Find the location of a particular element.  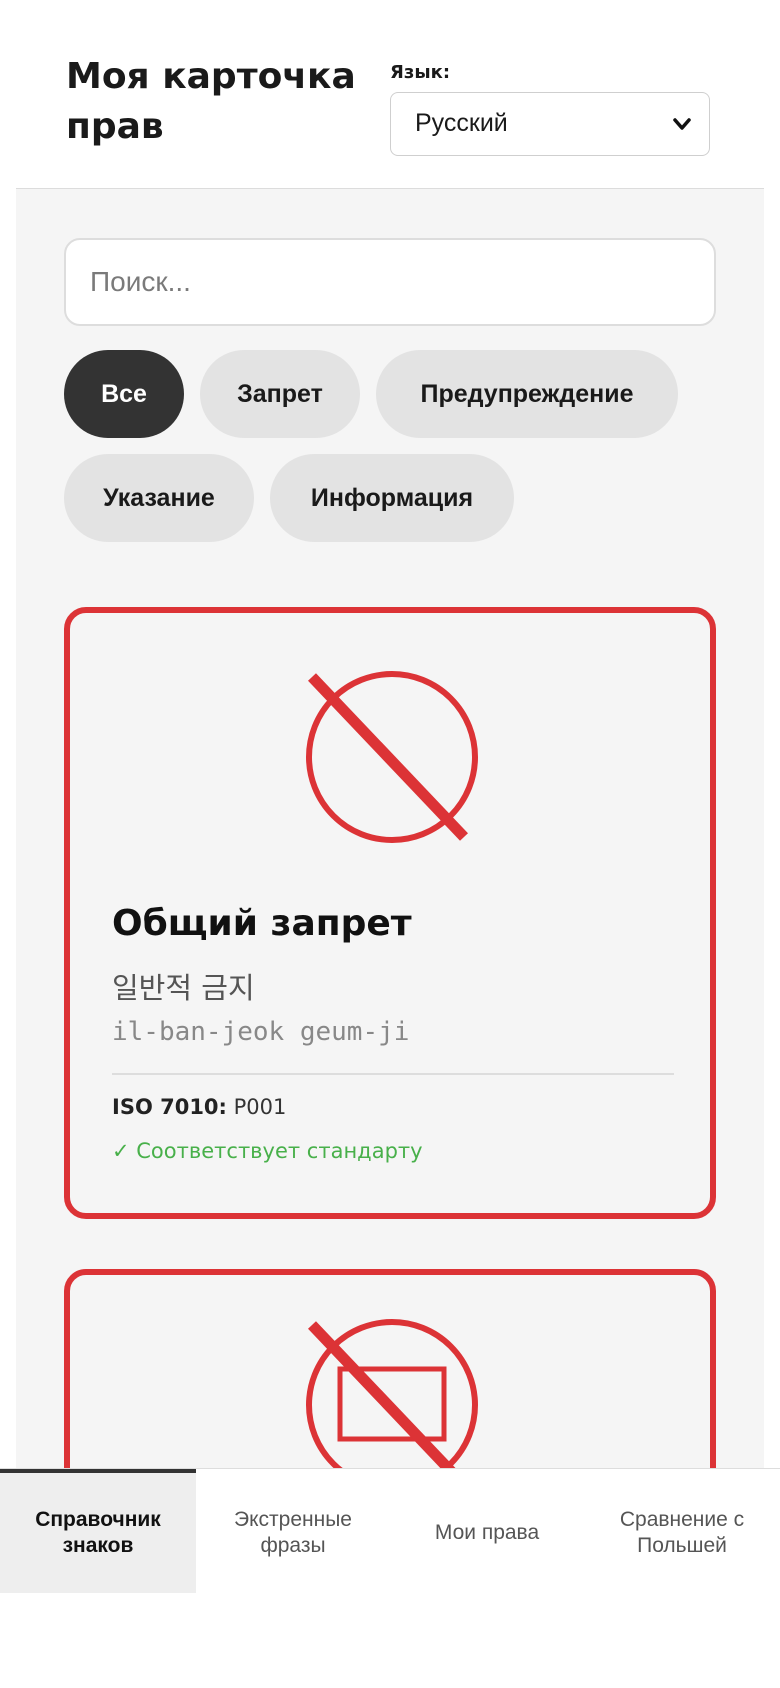

tab-emergency-phrases-label: Экстренные фразы is located at coordinates (293, 1532).